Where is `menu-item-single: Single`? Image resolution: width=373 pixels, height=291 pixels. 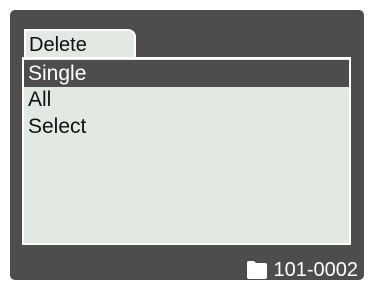
menu-item-single: Single is located at coordinates (186, 73).